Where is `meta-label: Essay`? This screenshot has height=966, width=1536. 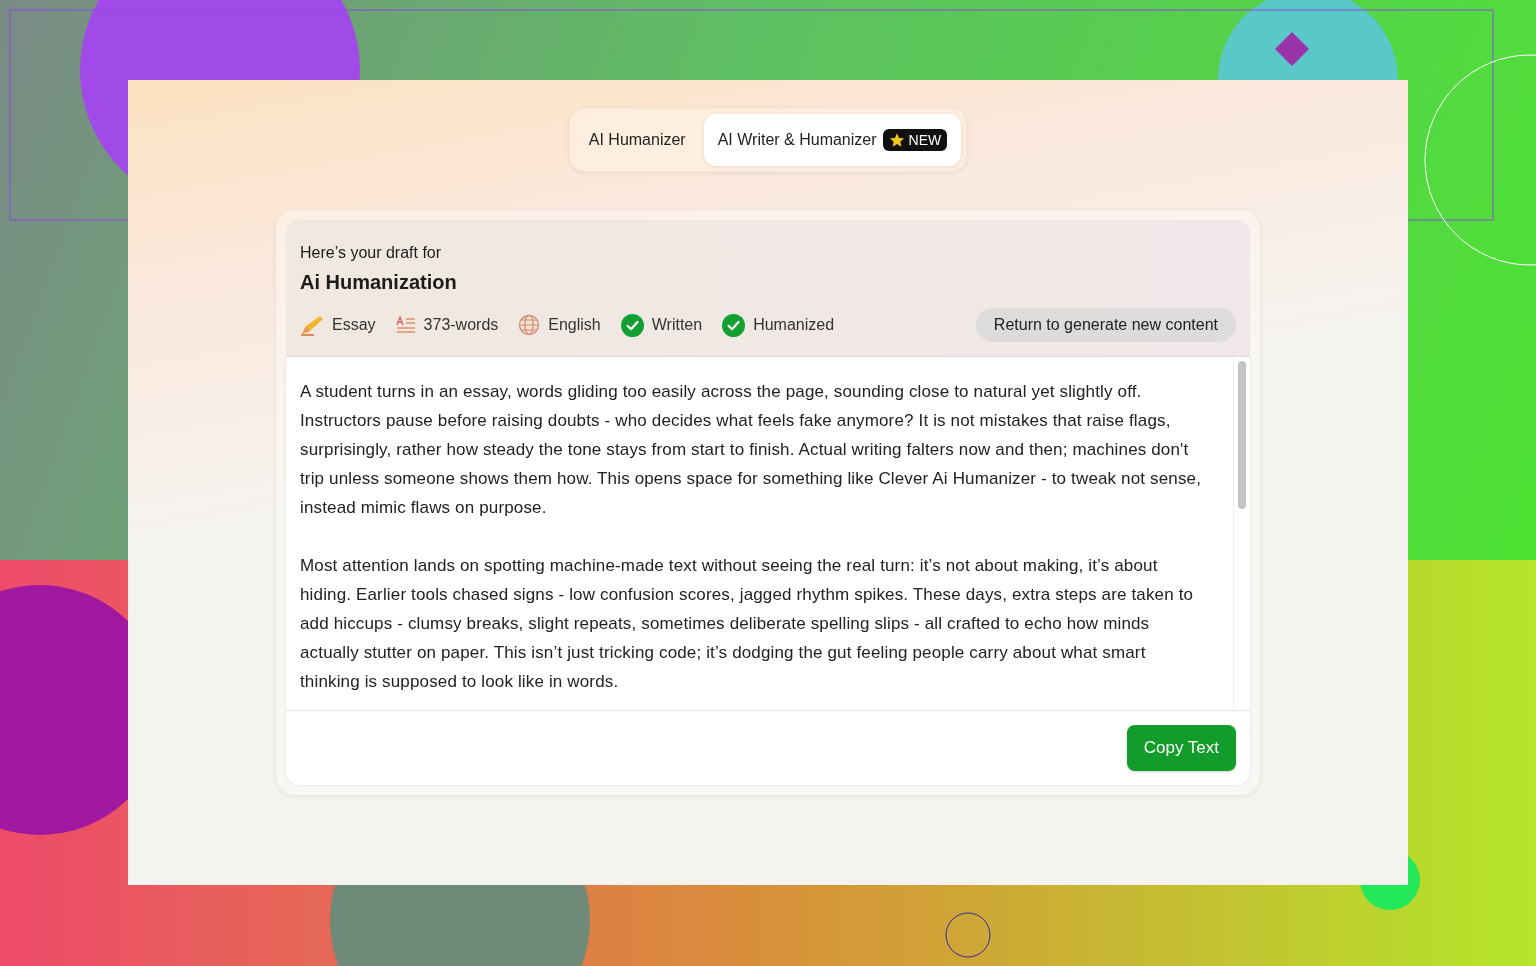 meta-label: Essay is located at coordinates (354, 325).